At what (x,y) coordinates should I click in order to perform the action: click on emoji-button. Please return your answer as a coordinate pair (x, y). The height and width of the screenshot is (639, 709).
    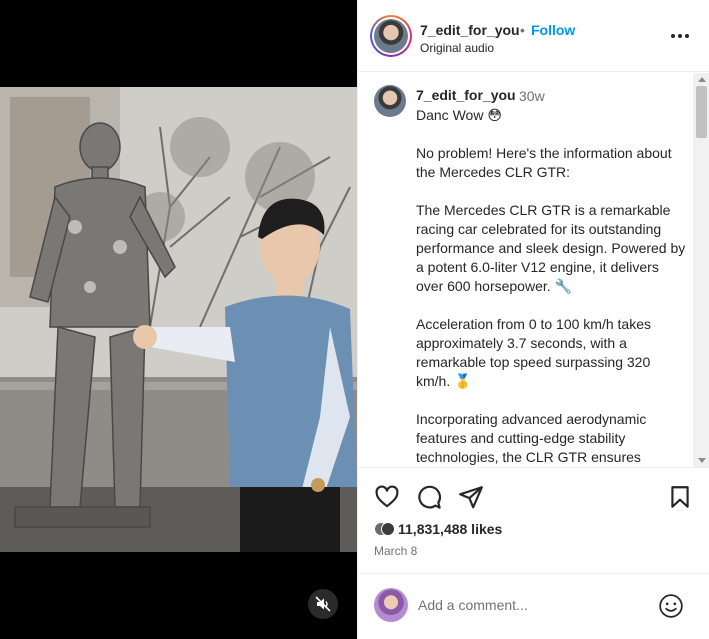
    Looking at the image, I should click on (671, 606).